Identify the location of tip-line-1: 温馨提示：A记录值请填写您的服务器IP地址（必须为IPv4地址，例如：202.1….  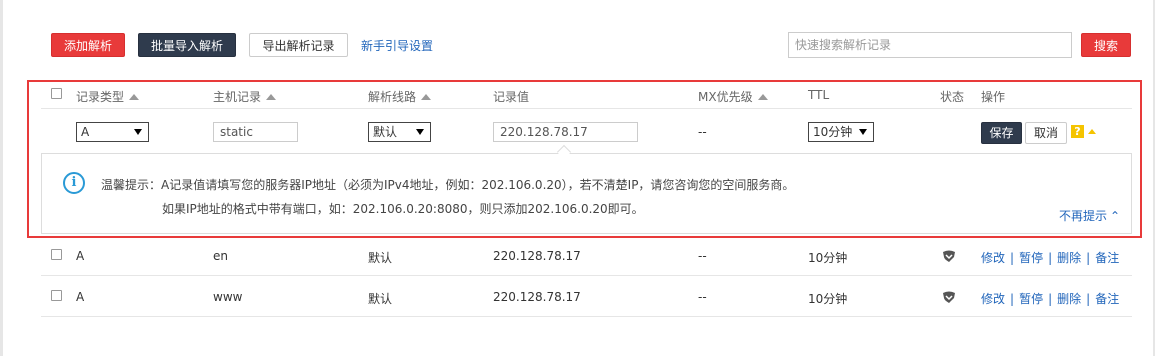
(448, 185).